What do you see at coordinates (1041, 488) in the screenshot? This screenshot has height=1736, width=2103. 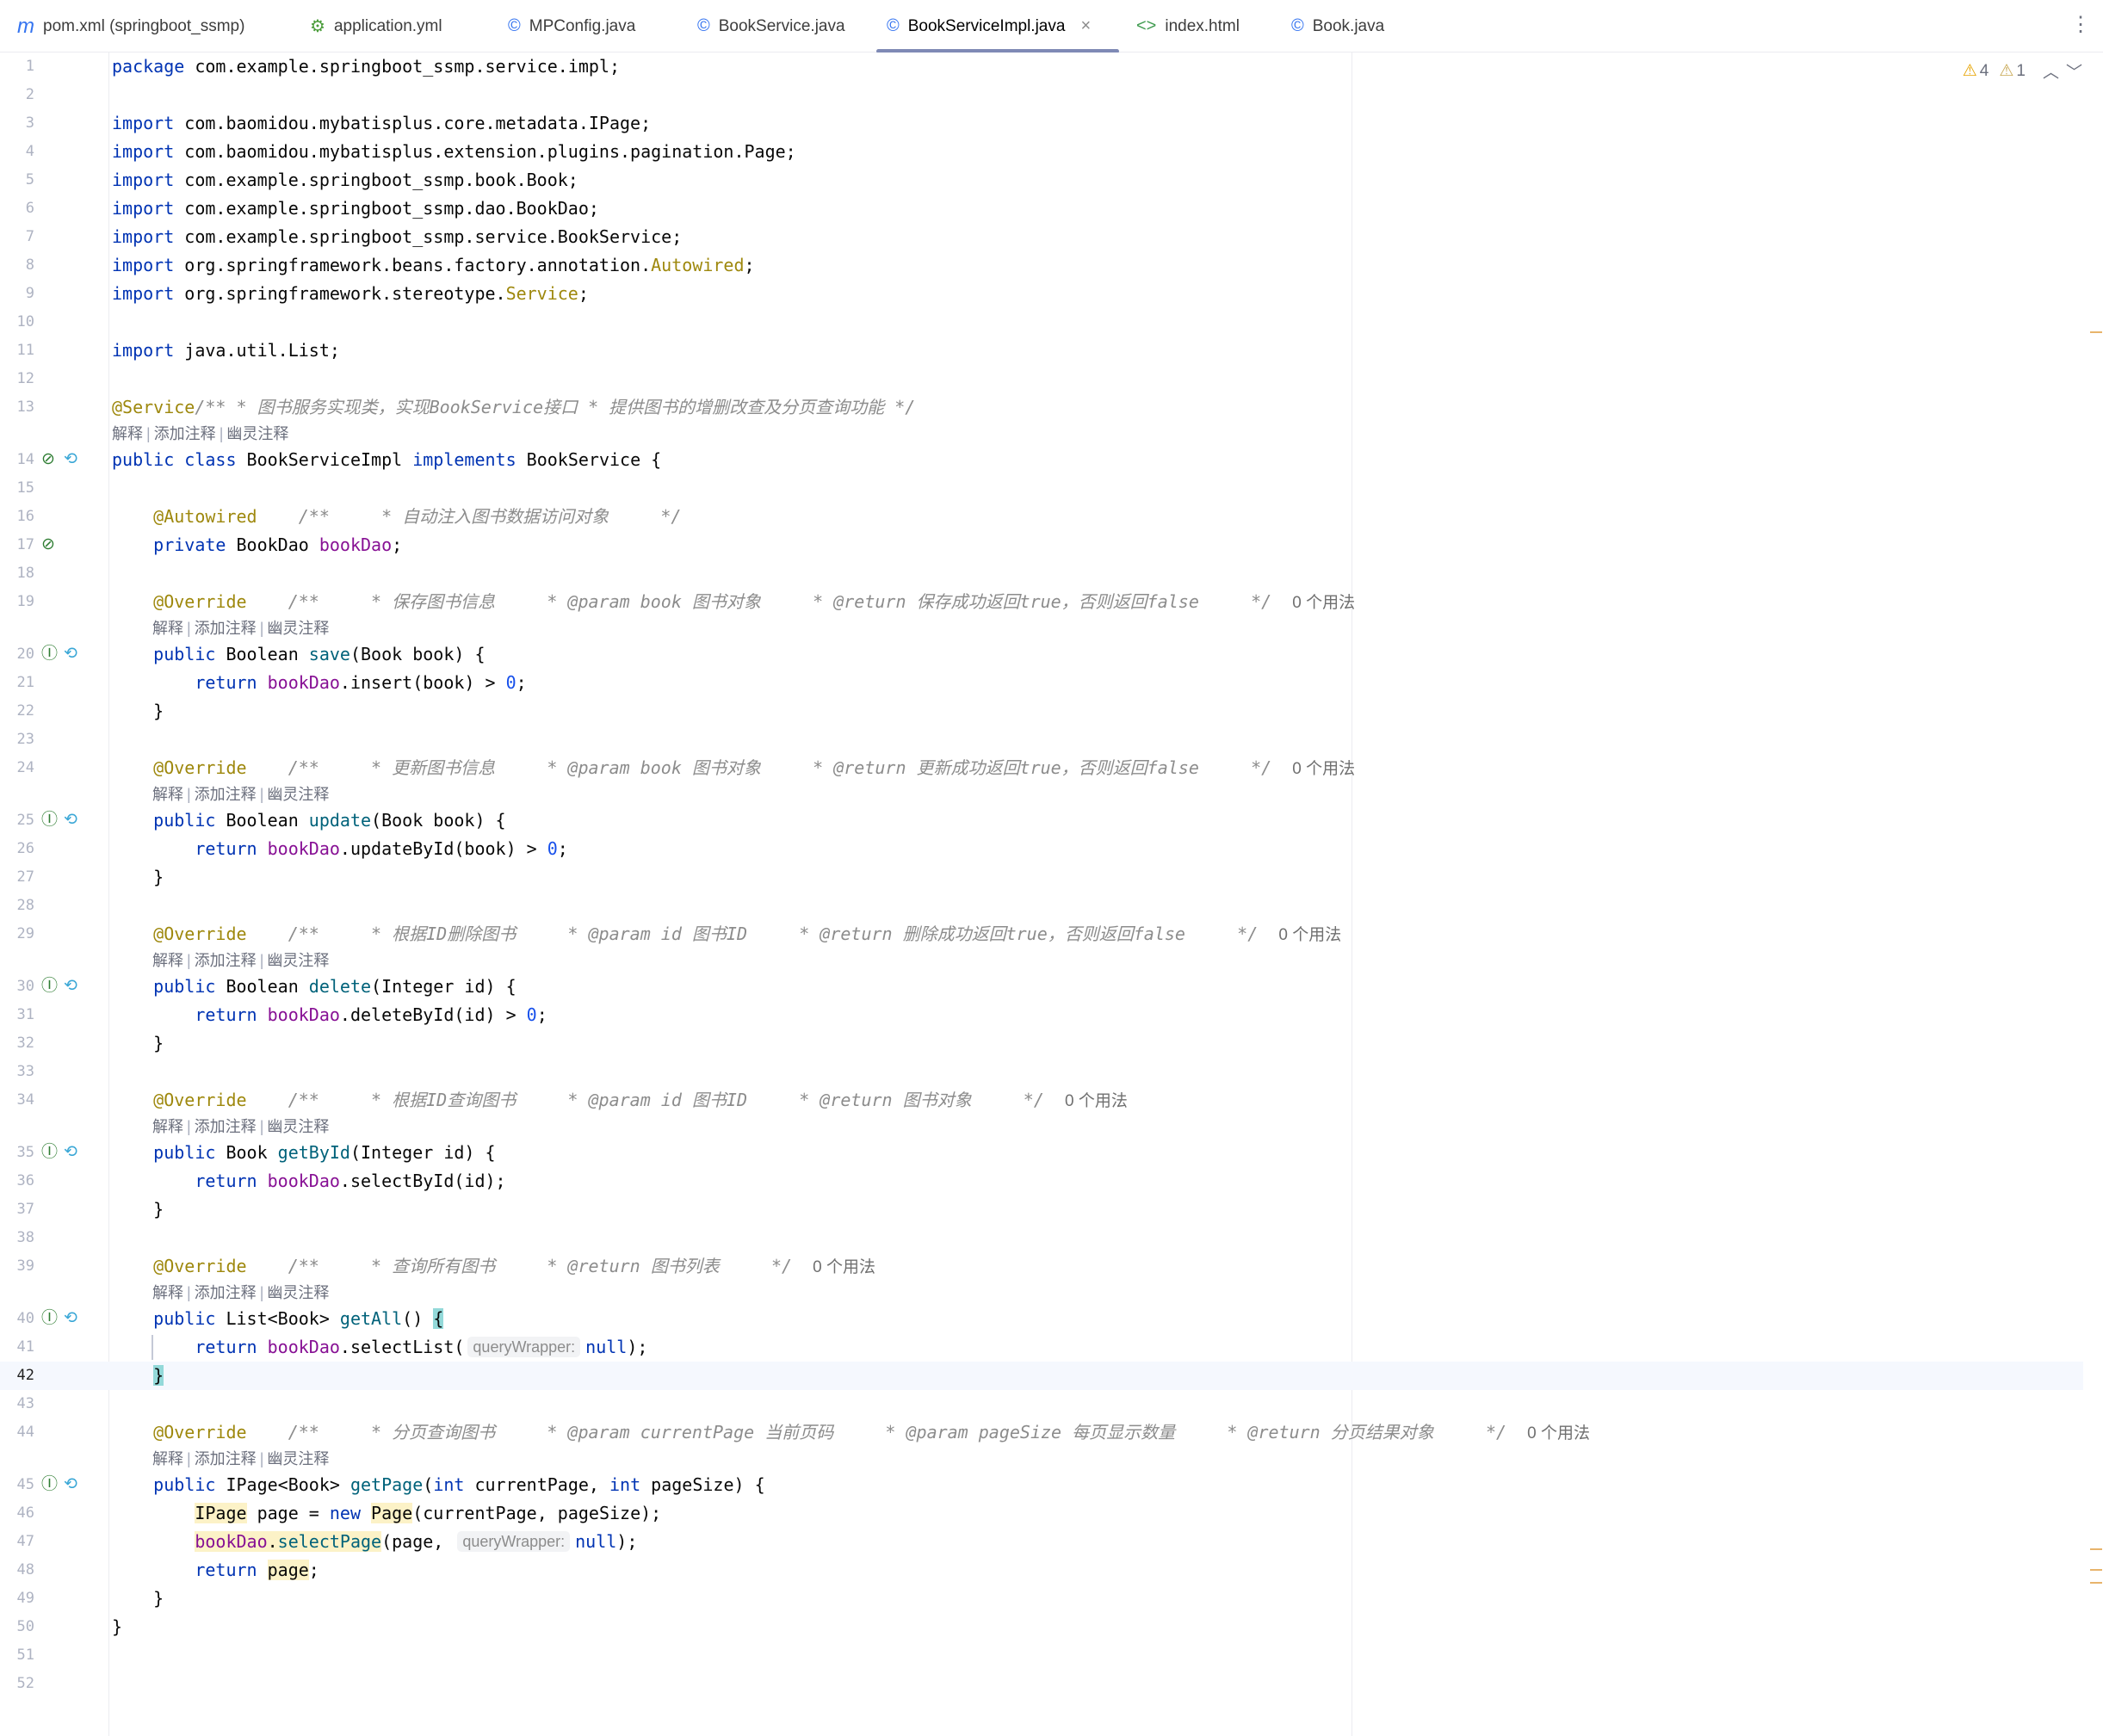 I see `code-line: 15` at bounding box center [1041, 488].